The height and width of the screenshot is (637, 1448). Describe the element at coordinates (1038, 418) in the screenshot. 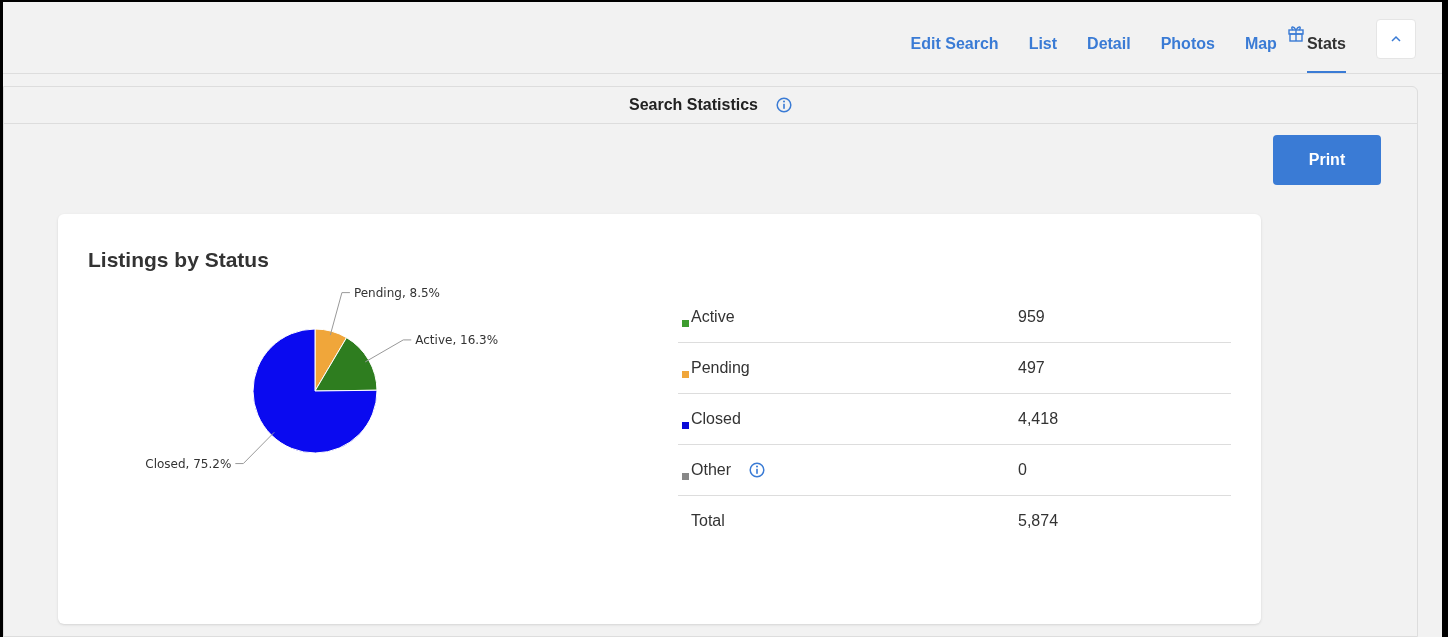

I see `status-count: 4,418` at that location.